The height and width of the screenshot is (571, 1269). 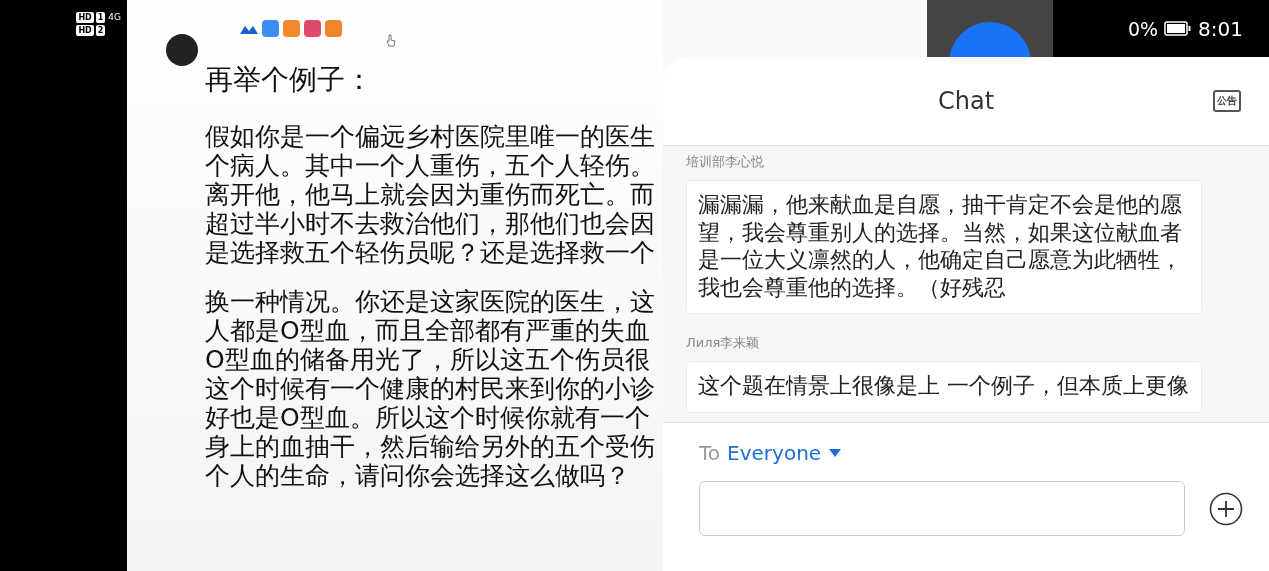 What do you see at coordinates (430, 388) in the screenshot?
I see `slide-text-line: 这个时候有一个健康的村民来到你的小诊` at bounding box center [430, 388].